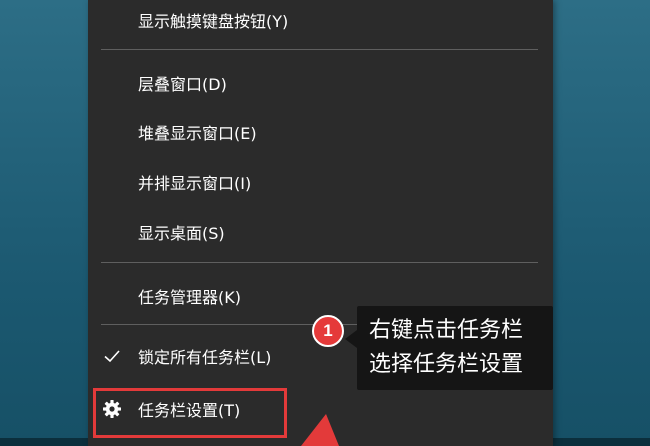 The width and height of the screenshot is (650, 446). I want to click on menu-item-label: 显示触摸键盘按钮(Y), so click(213, 21).